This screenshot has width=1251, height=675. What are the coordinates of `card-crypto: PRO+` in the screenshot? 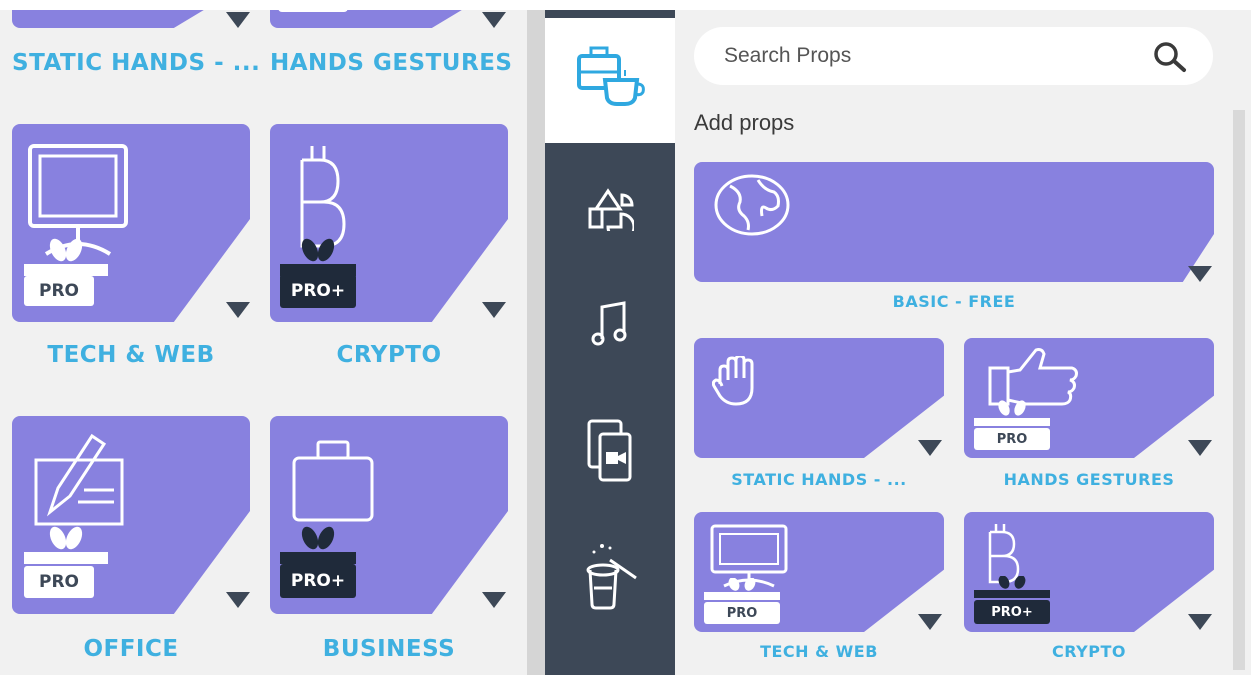 It's located at (389, 223).